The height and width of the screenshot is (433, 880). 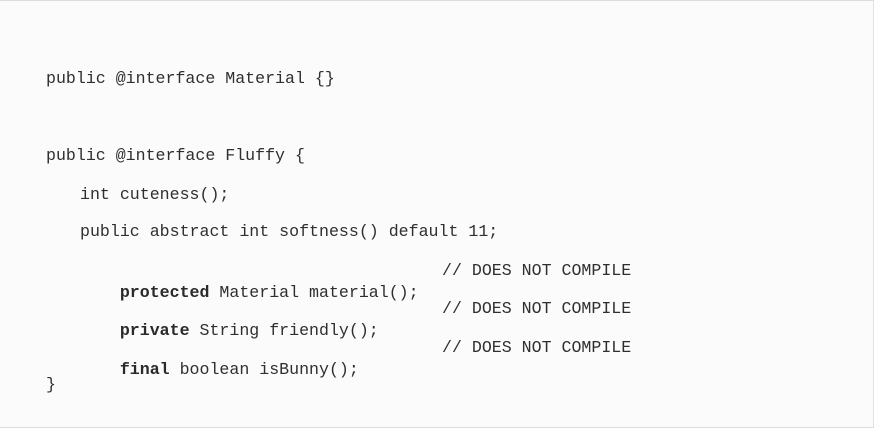 I want to click on keyword-final: final, so click(x=144, y=369).